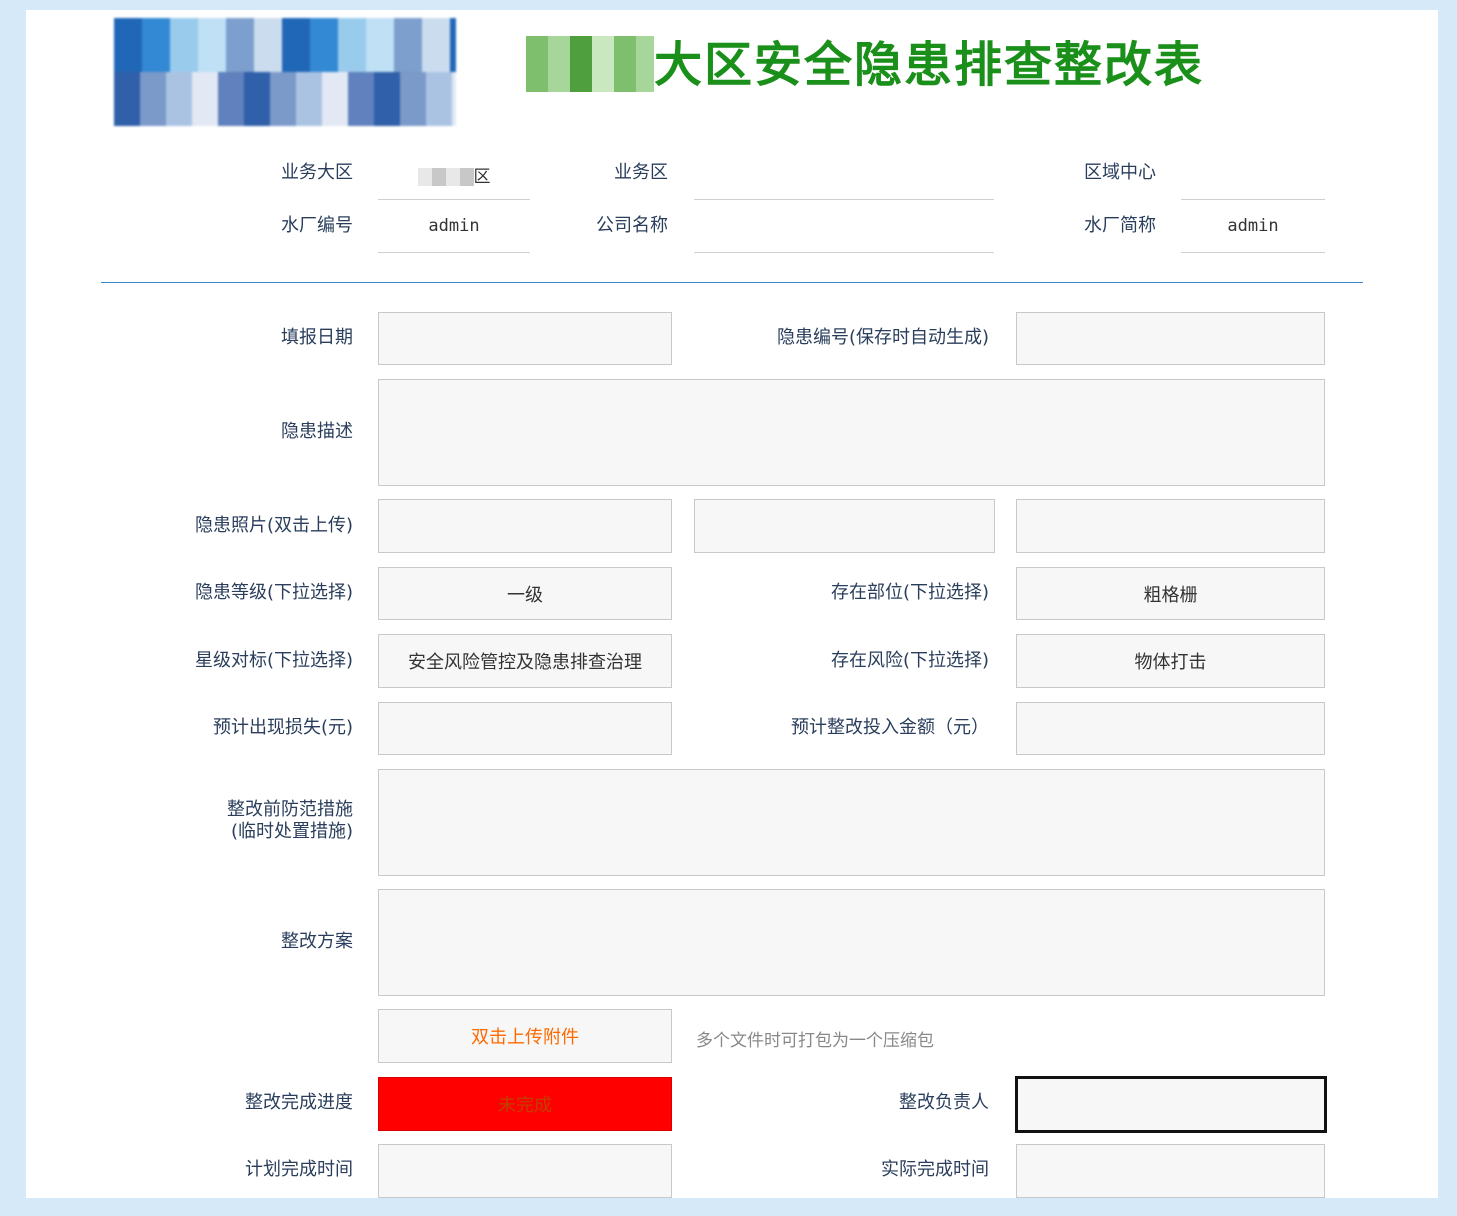 This screenshot has height=1216, width=1457. What do you see at coordinates (290, 809) in the screenshot?
I see `prevention-label-line1: 整改前防范措施` at bounding box center [290, 809].